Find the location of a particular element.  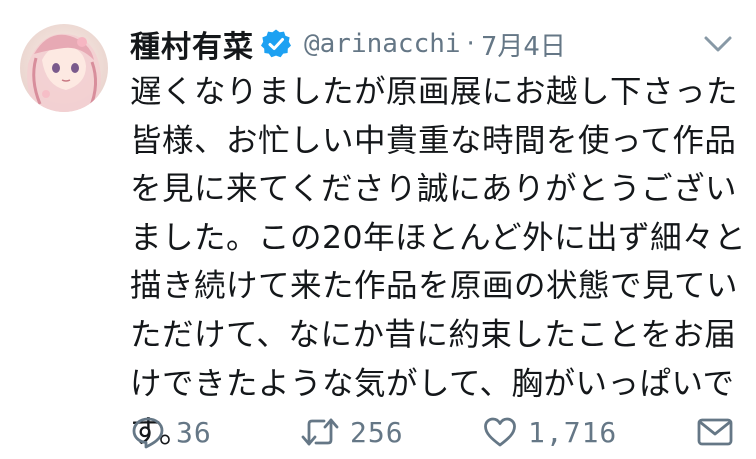

user-handle: @arinacchi is located at coordinates (382, 44).